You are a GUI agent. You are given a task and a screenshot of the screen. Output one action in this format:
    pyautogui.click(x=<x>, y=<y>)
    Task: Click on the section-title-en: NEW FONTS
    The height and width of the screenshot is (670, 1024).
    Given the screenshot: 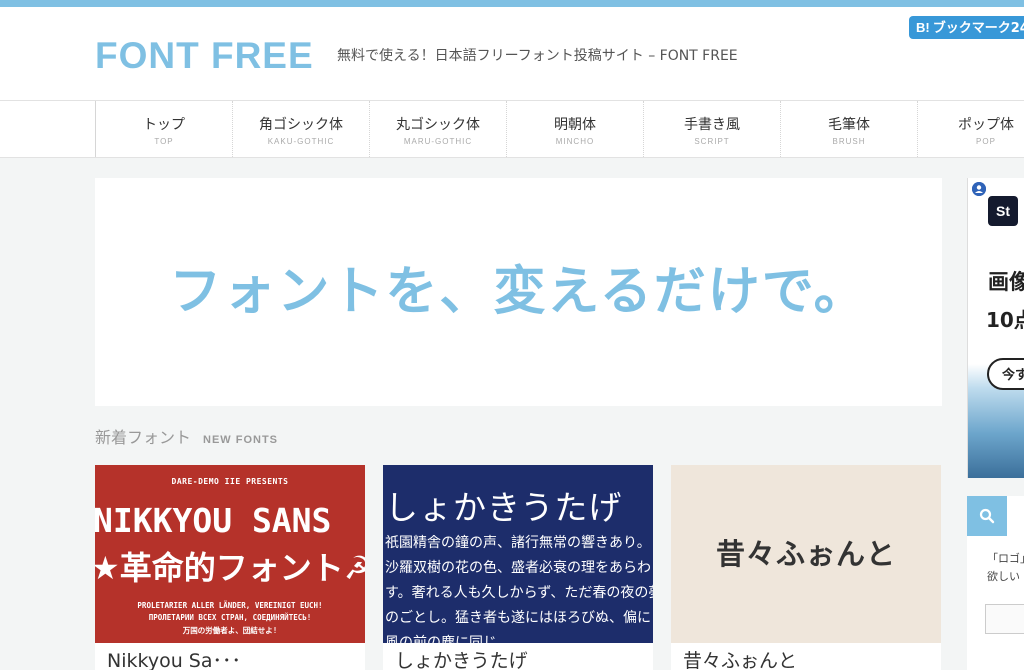 What is the action you would take?
    pyautogui.click(x=241, y=440)
    